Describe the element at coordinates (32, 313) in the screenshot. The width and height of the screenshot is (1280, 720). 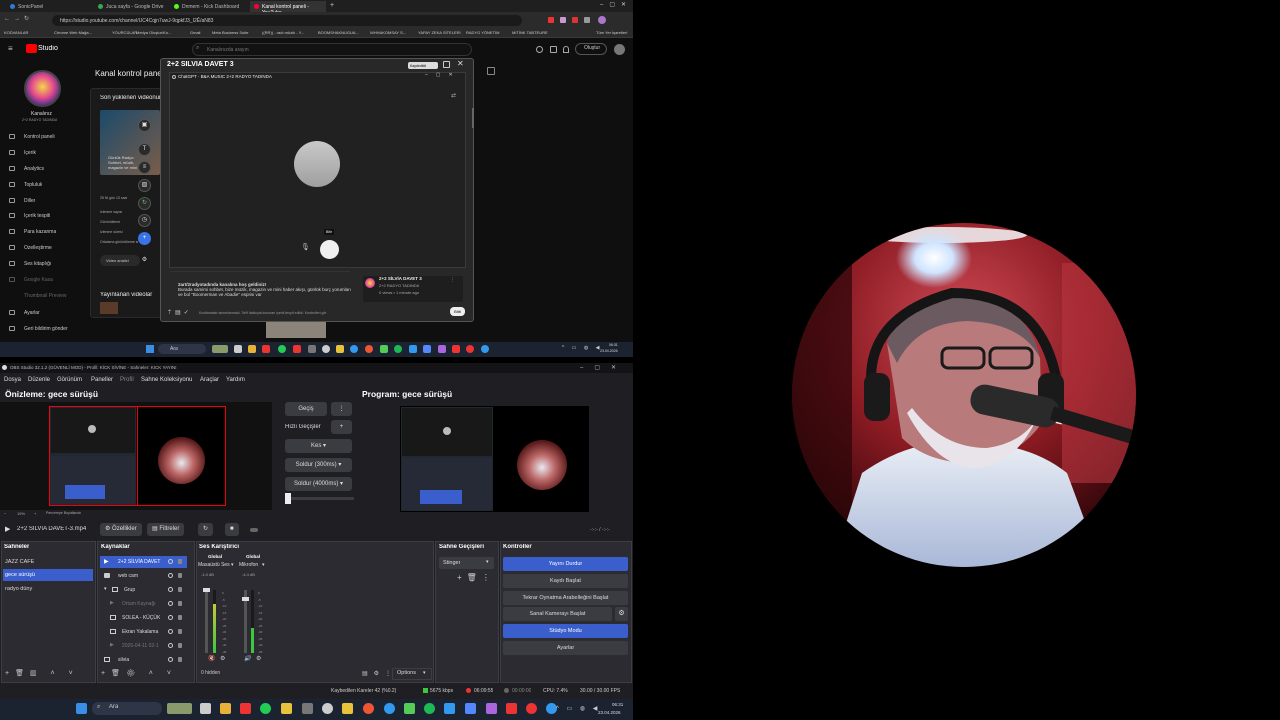
I see `sidebar-item-settings: Ayarlar` at that location.